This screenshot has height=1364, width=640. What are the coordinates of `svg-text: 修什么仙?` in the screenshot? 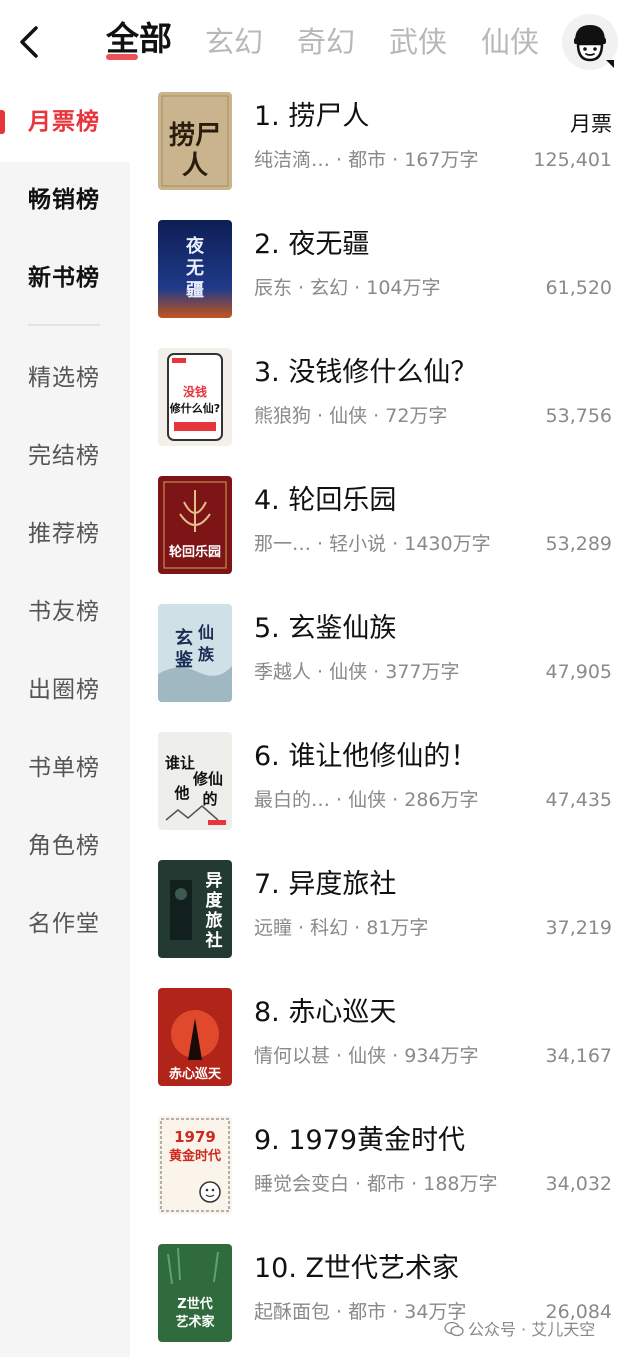 It's located at (194, 408).